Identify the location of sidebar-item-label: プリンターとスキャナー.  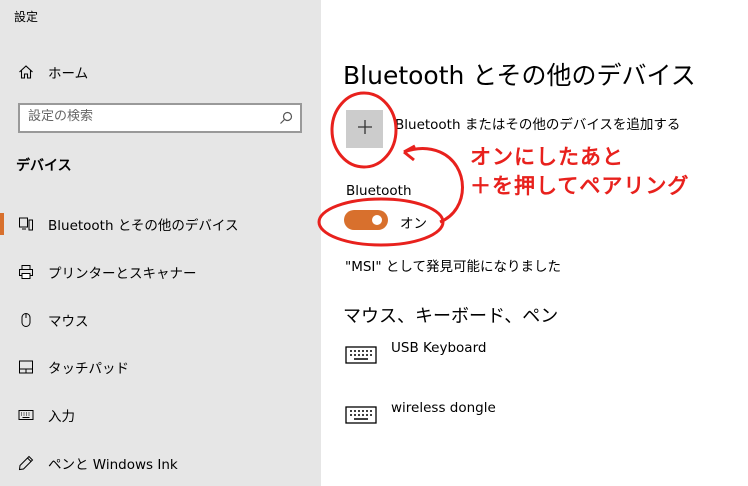
(122, 274).